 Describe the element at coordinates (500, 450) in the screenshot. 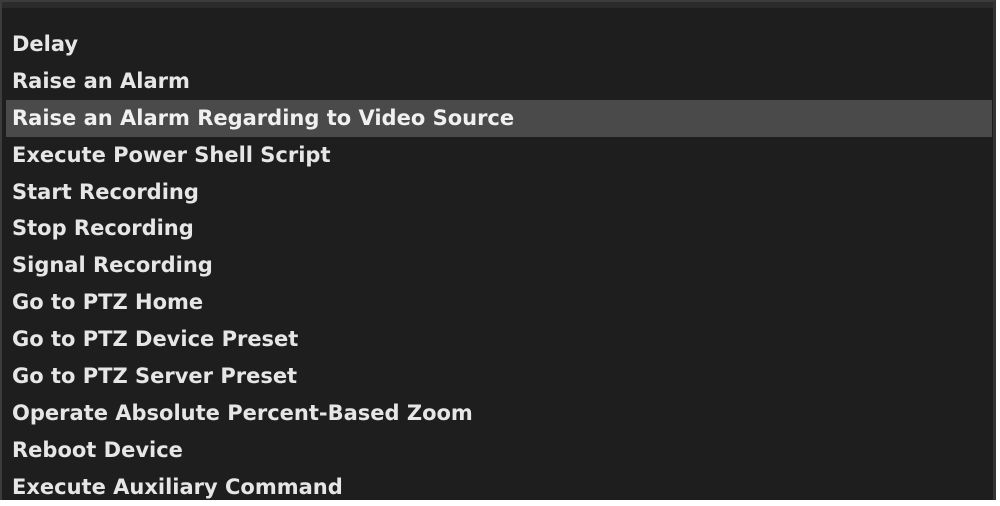

I see `list-item-reboot-device: Reboot Device` at that location.